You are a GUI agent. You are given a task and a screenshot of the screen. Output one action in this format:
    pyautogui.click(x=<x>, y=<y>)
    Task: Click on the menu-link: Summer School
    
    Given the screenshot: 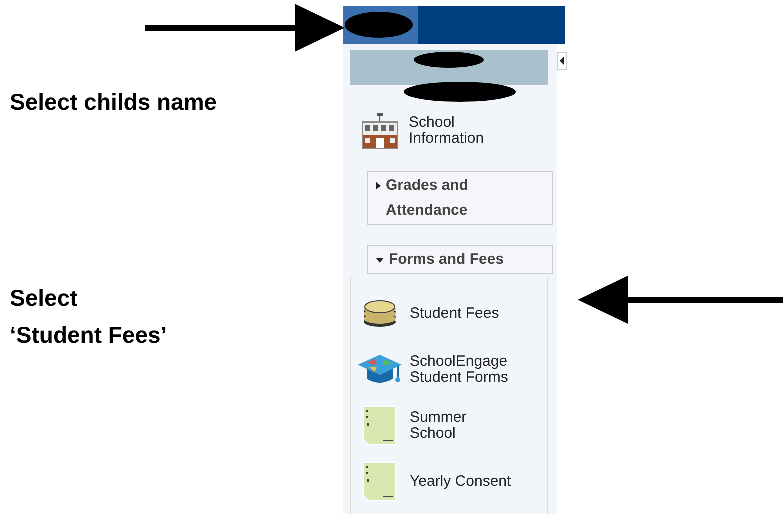 What is the action you would take?
    pyautogui.click(x=448, y=426)
    